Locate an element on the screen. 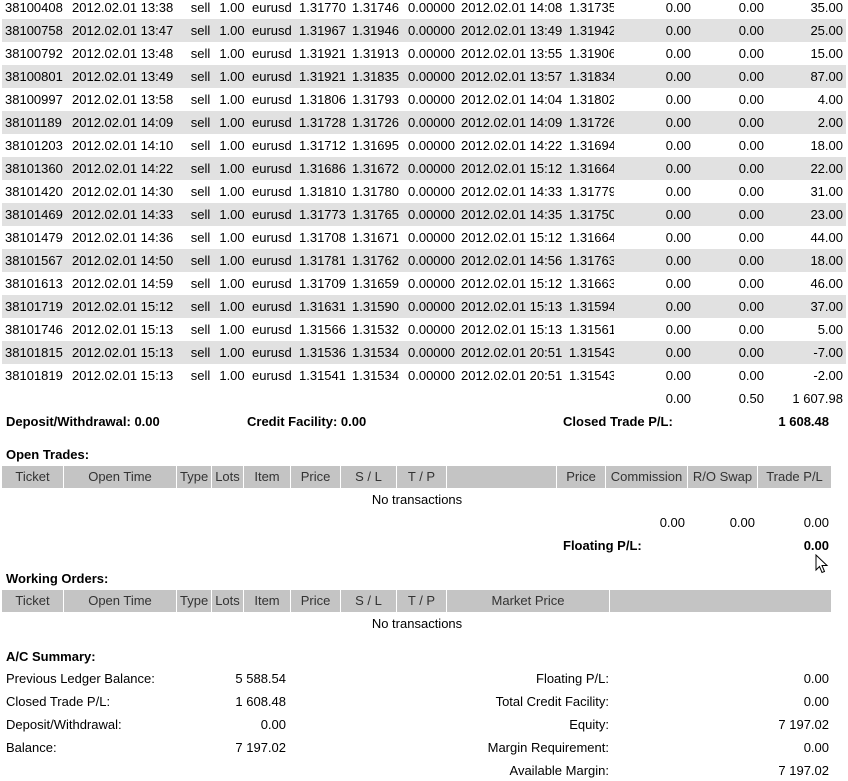 The height and width of the screenshot is (781, 848). trade-close-time: 2012.02.01 15:13 is located at coordinates (512, 306).